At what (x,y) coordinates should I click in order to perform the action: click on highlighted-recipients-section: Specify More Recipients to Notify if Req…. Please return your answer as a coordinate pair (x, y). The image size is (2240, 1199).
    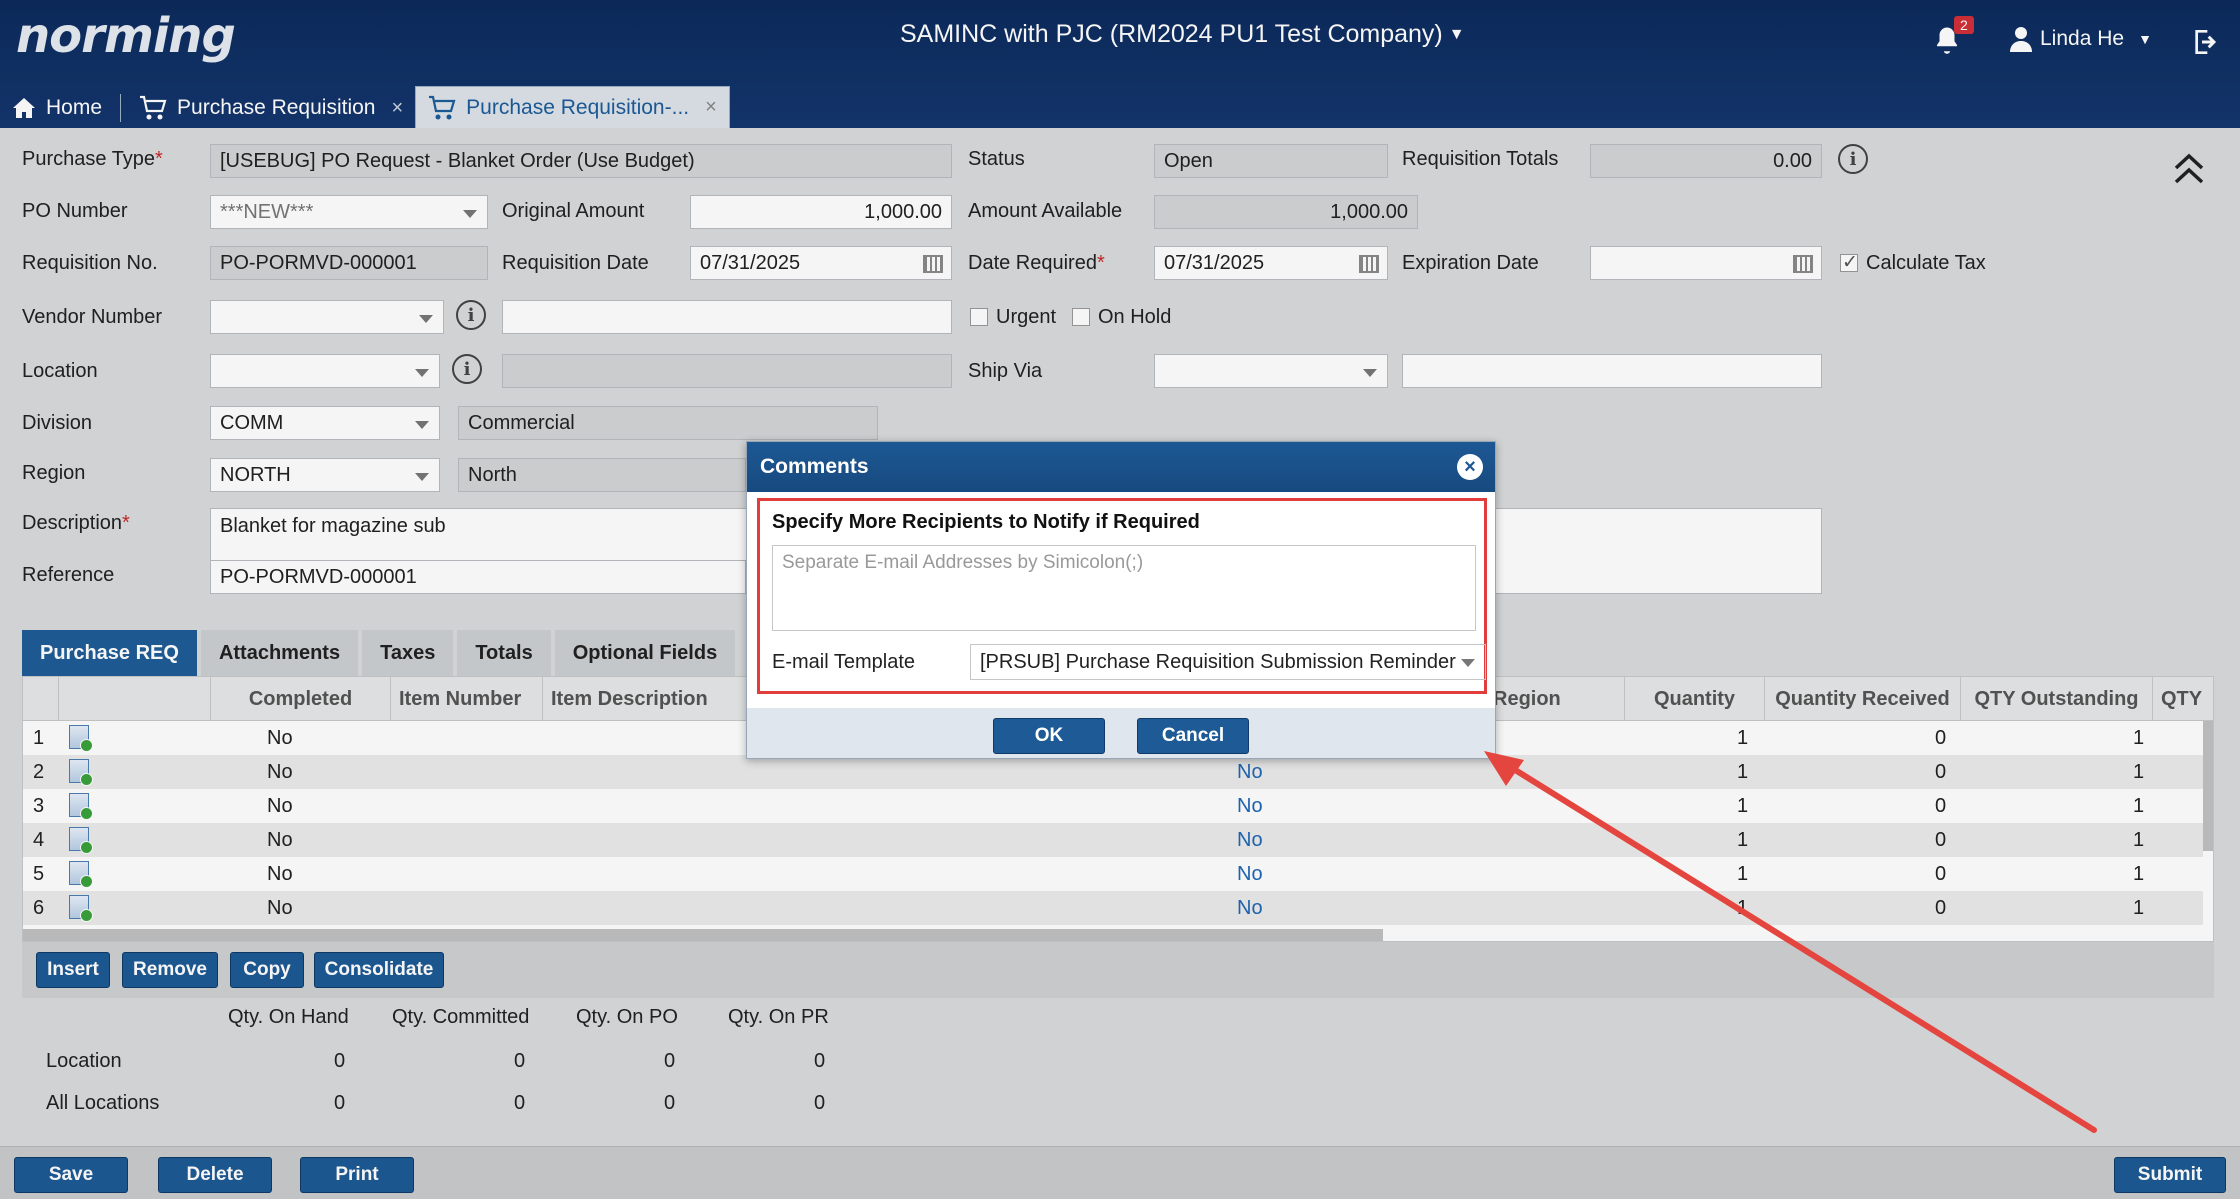
    Looking at the image, I should click on (1122, 596).